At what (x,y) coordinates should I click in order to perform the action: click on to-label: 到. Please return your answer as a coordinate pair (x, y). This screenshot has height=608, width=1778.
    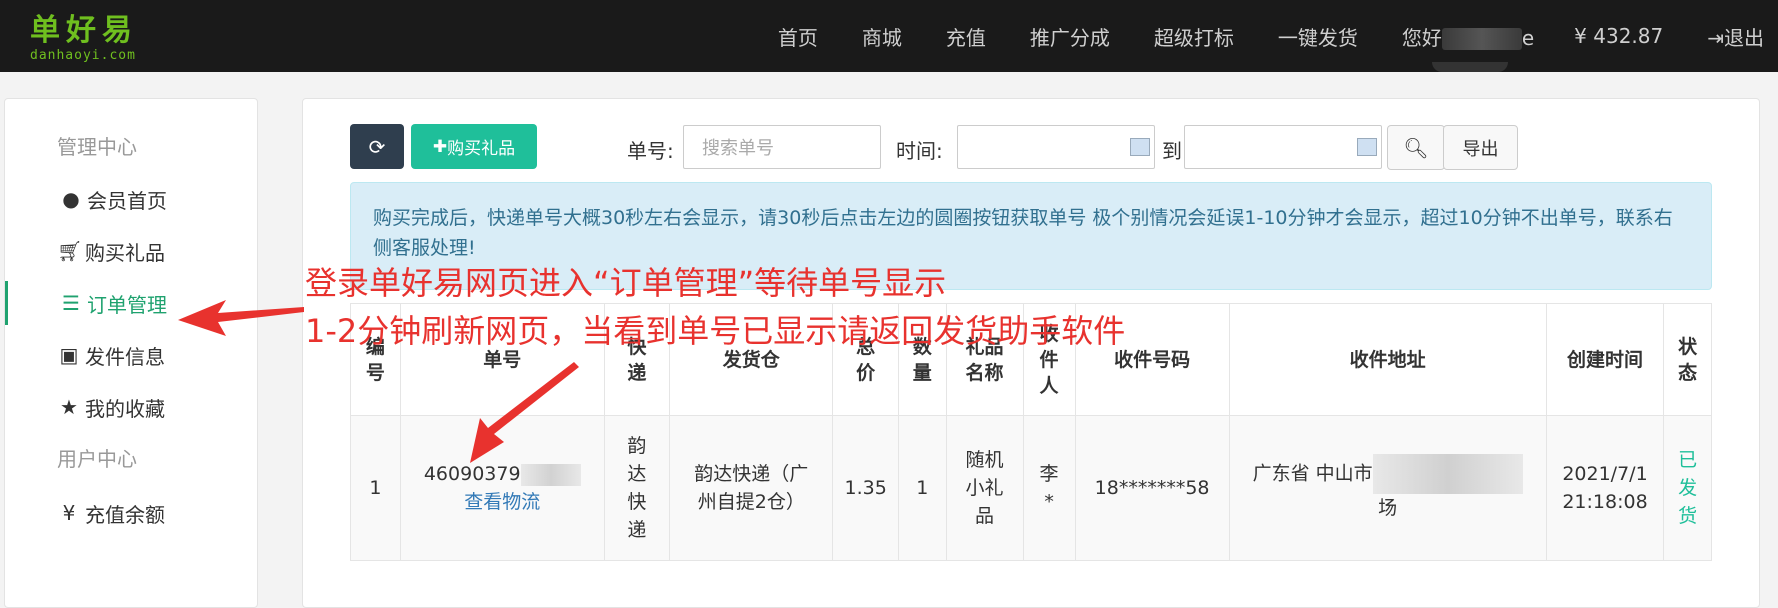
    Looking at the image, I should click on (1172, 151).